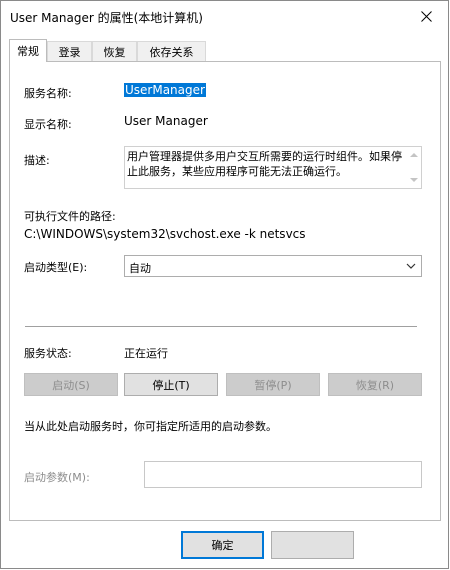 Image resolution: width=450 pixels, height=570 pixels. I want to click on start-button-label: 启动(S), so click(71, 385).